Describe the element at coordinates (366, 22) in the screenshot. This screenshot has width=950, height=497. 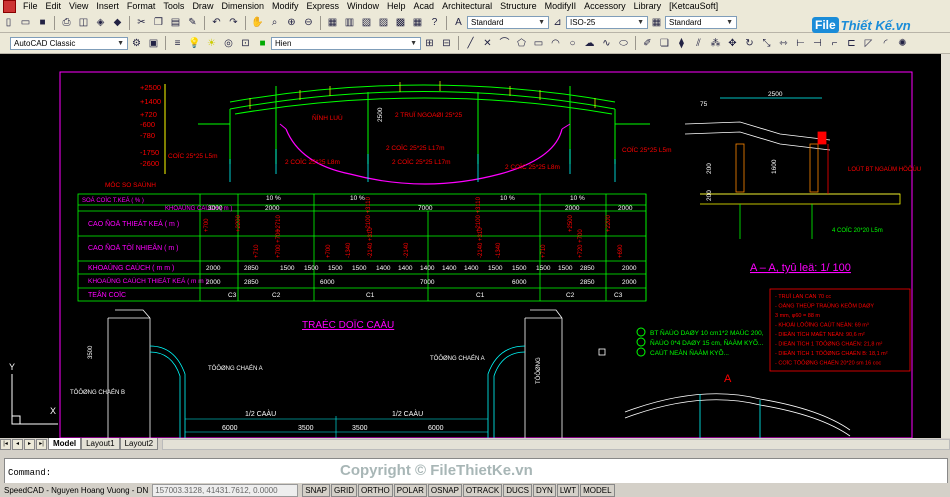
I see `tool-palettes-icon: ▧` at that location.